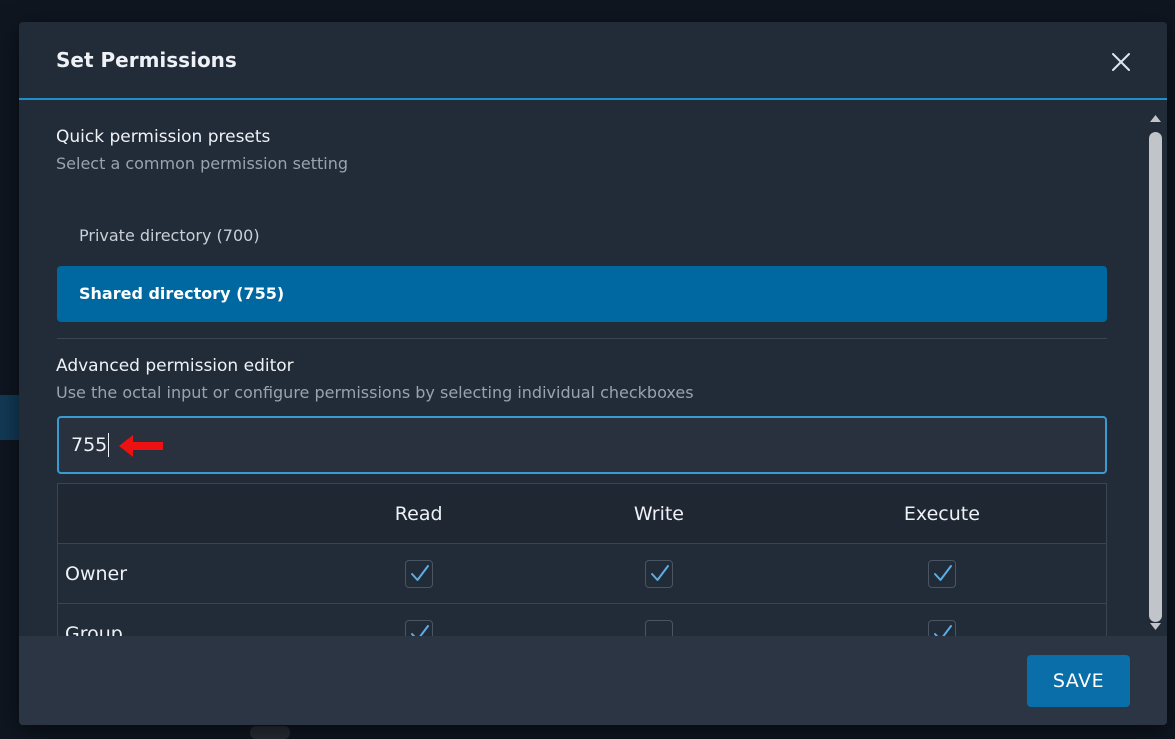  Describe the element at coordinates (270, 732) in the screenshot. I see `backdrop-element` at that location.